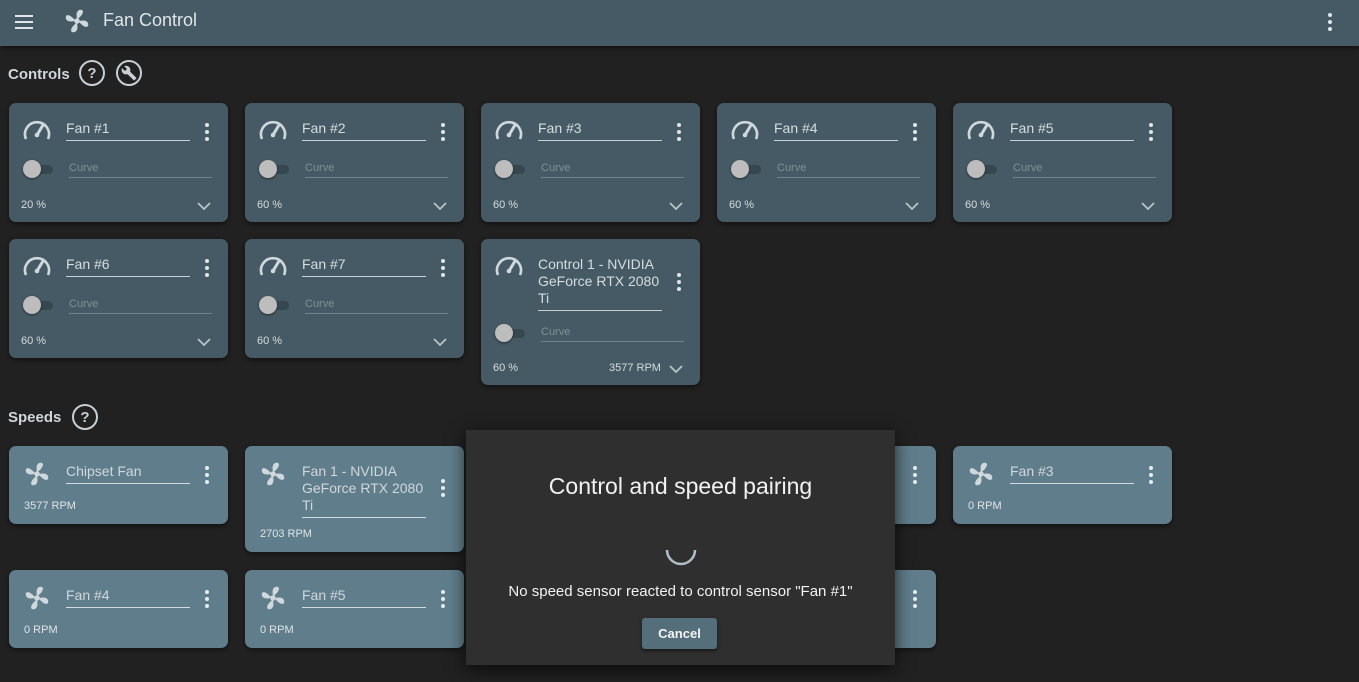  What do you see at coordinates (77, 21) in the screenshot?
I see `fan-logo-icon` at bounding box center [77, 21].